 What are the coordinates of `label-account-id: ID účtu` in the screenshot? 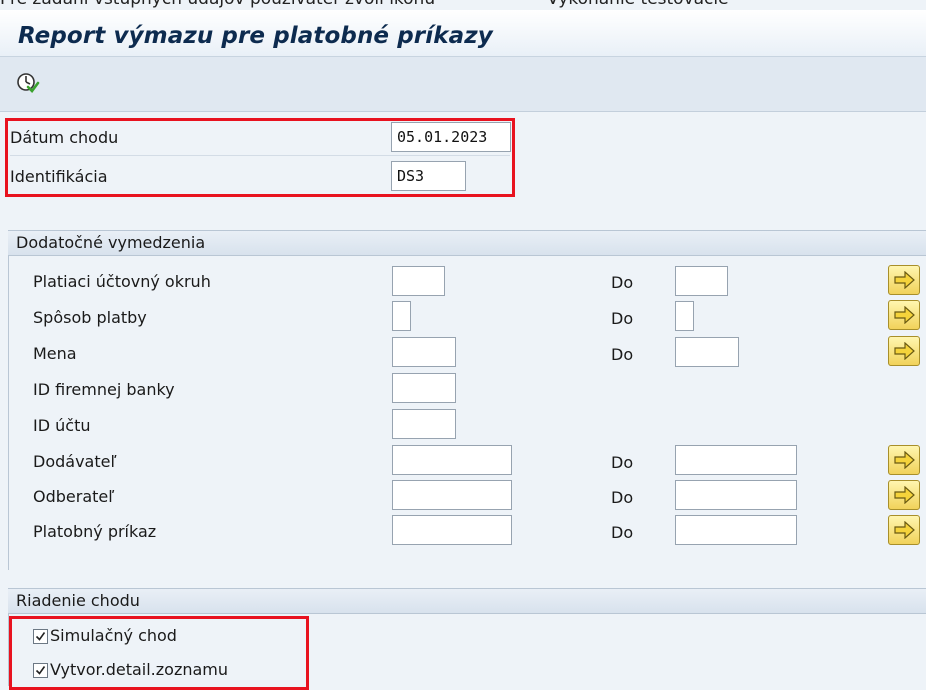 It's located at (62, 425).